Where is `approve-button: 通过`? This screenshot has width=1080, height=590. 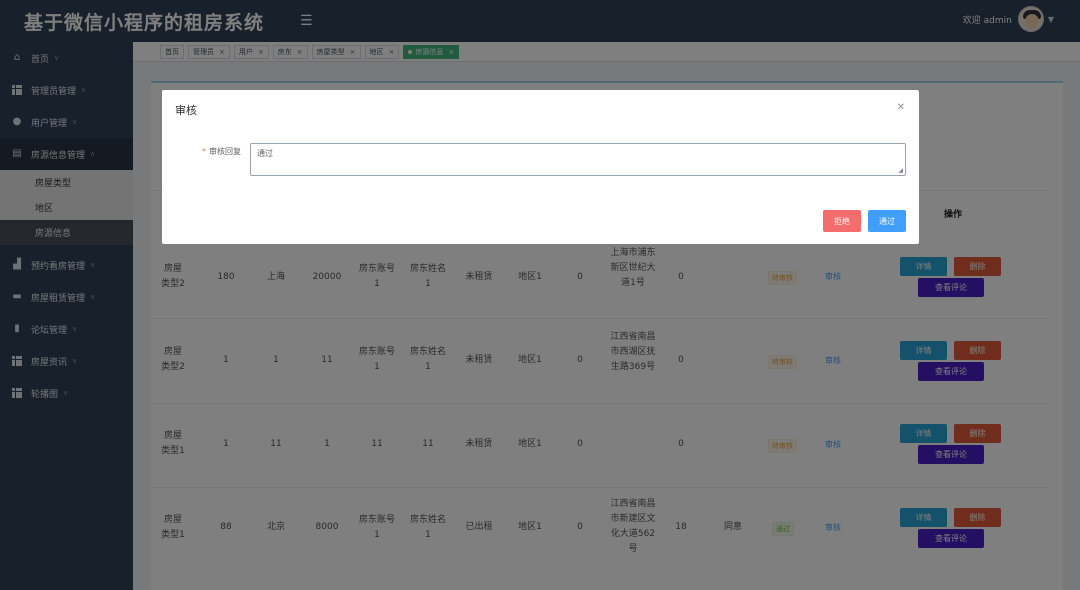 approve-button: 通过 is located at coordinates (887, 221).